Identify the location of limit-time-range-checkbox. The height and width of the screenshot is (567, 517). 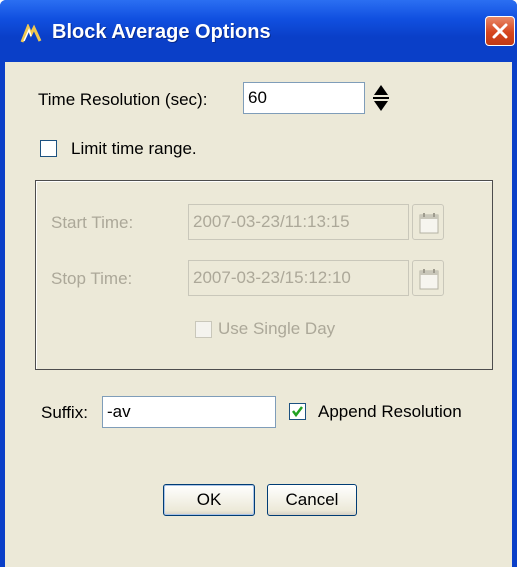
(48, 148).